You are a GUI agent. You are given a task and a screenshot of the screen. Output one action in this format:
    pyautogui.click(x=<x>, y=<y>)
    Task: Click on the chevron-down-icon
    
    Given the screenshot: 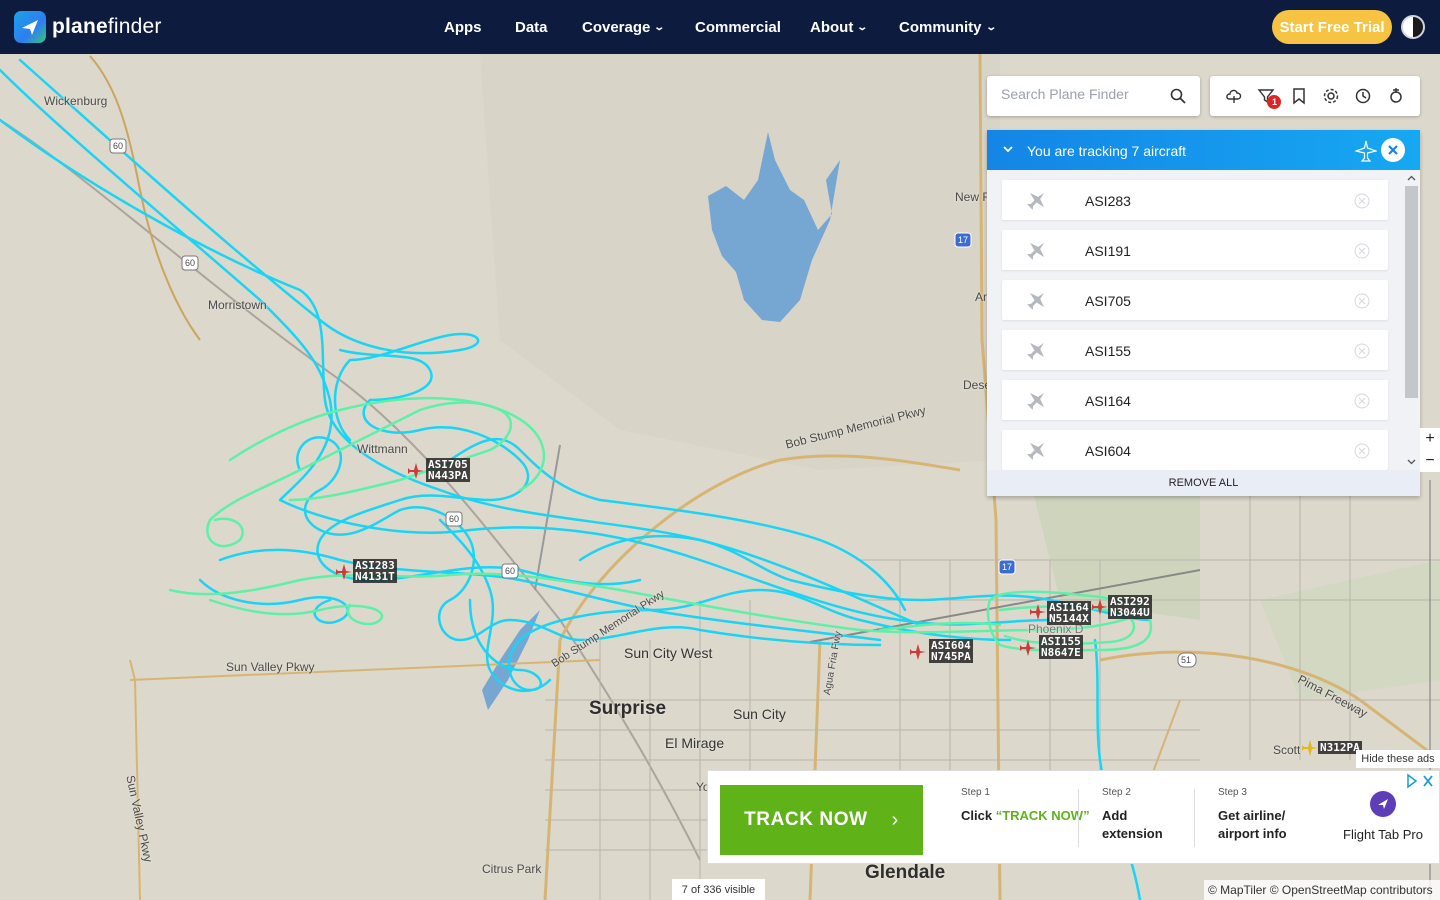 What is the action you would take?
    pyautogui.click(x=1008, y=149)
    